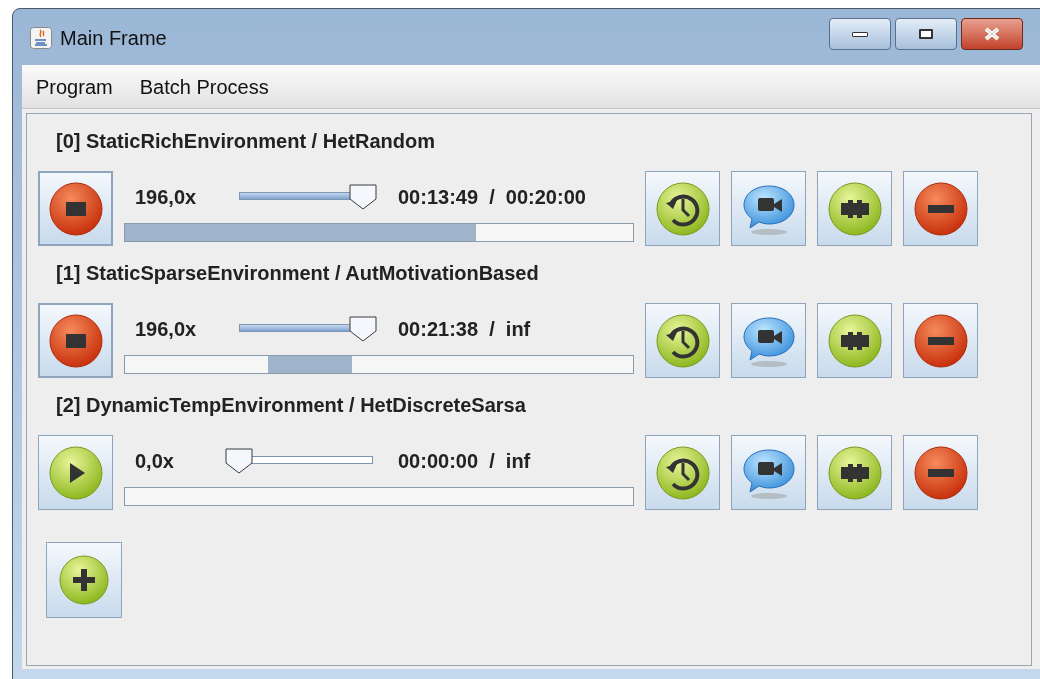  Describe the element at coordinates (291, 405) in the screenshot. I see `simulation-title: [2] DynamicTempEnvironment / HetDiscreteSarsa` at that location.